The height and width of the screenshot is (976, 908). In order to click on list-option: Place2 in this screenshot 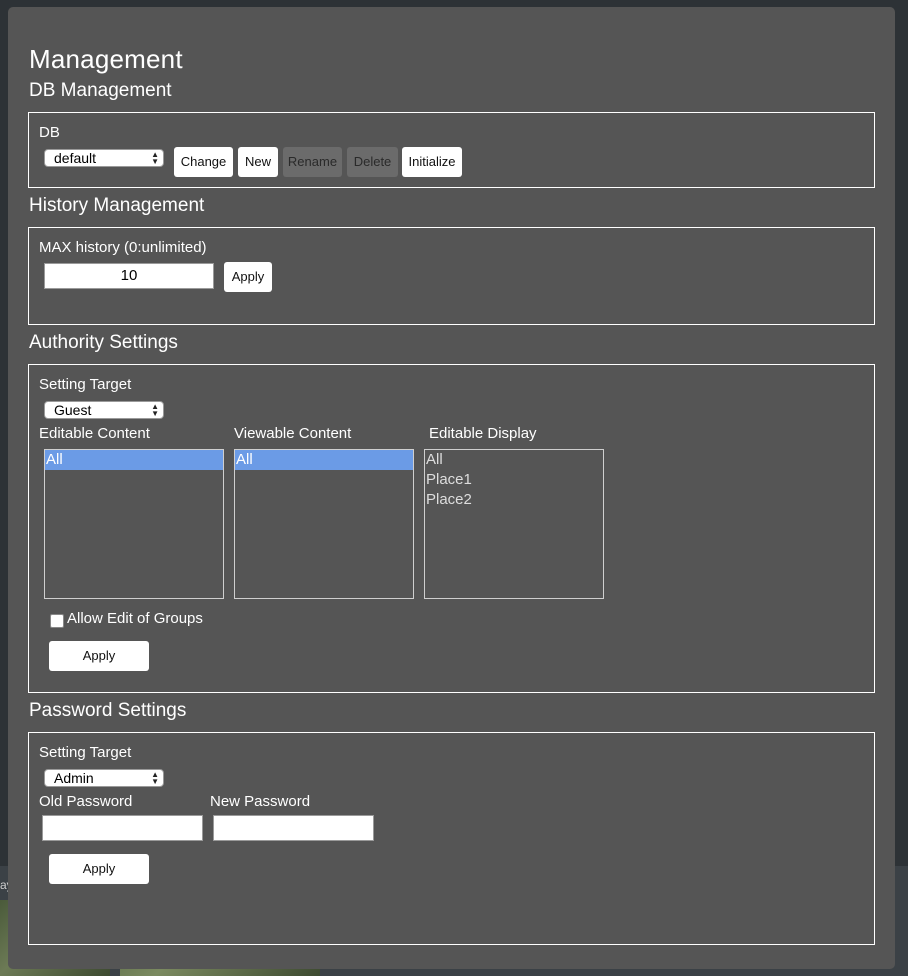, I will do `click(514, 500)`.